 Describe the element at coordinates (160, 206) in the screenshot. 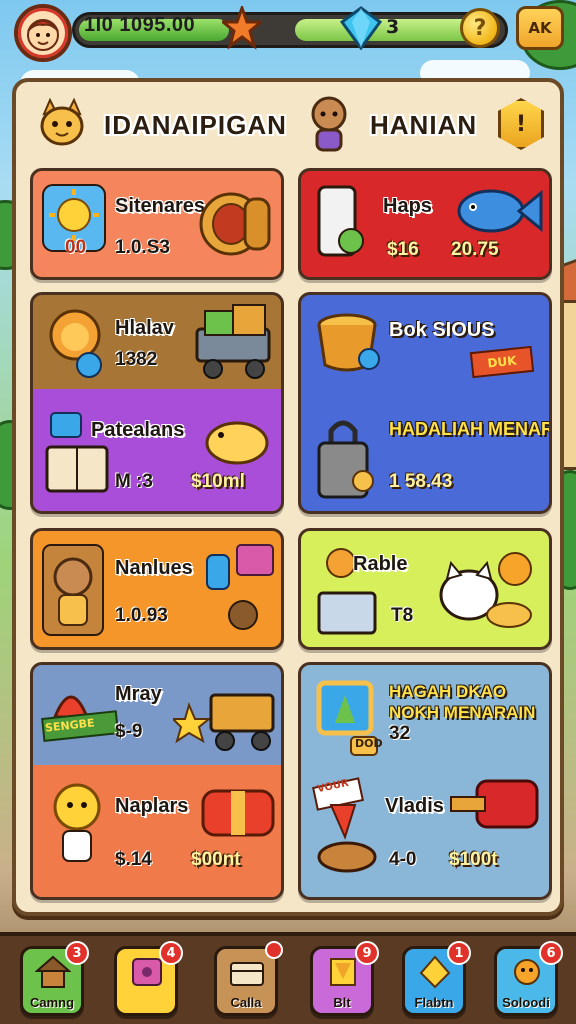

I see `card-title: Sitenares` at that location.